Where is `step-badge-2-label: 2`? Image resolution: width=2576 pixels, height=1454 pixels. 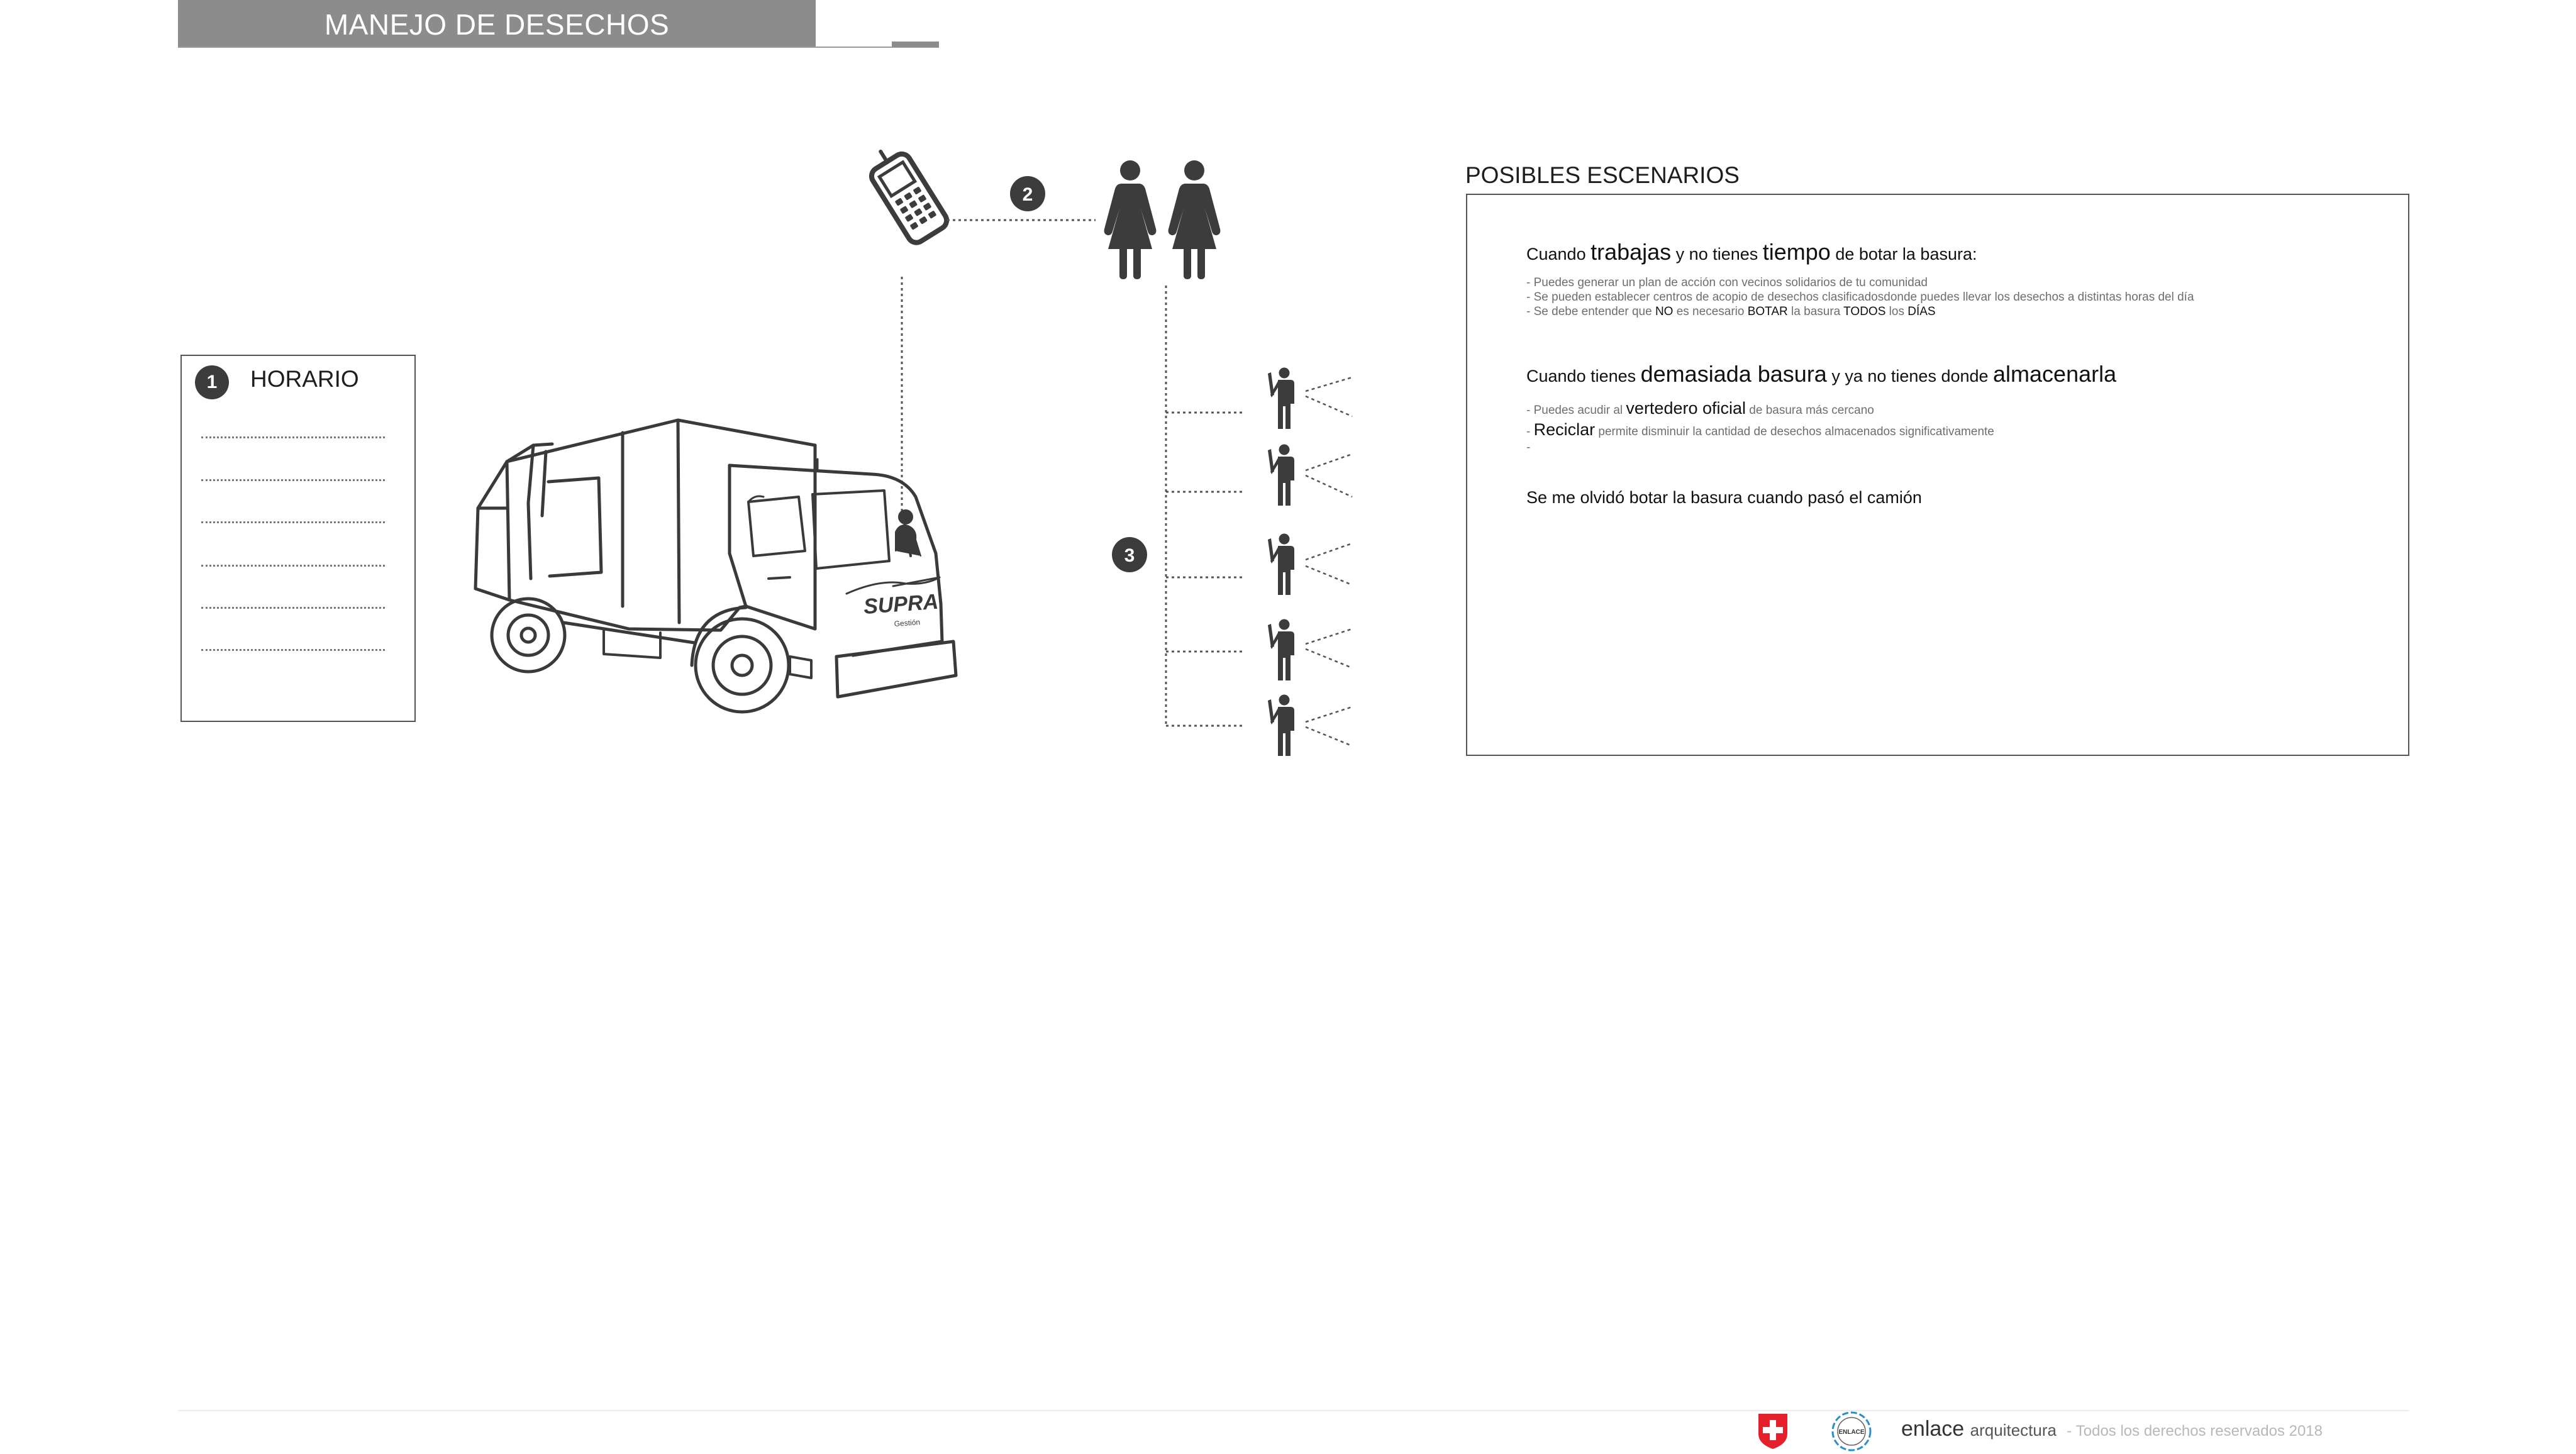
step-badge-2-label: 2 is located at coordinates (1028, 194).